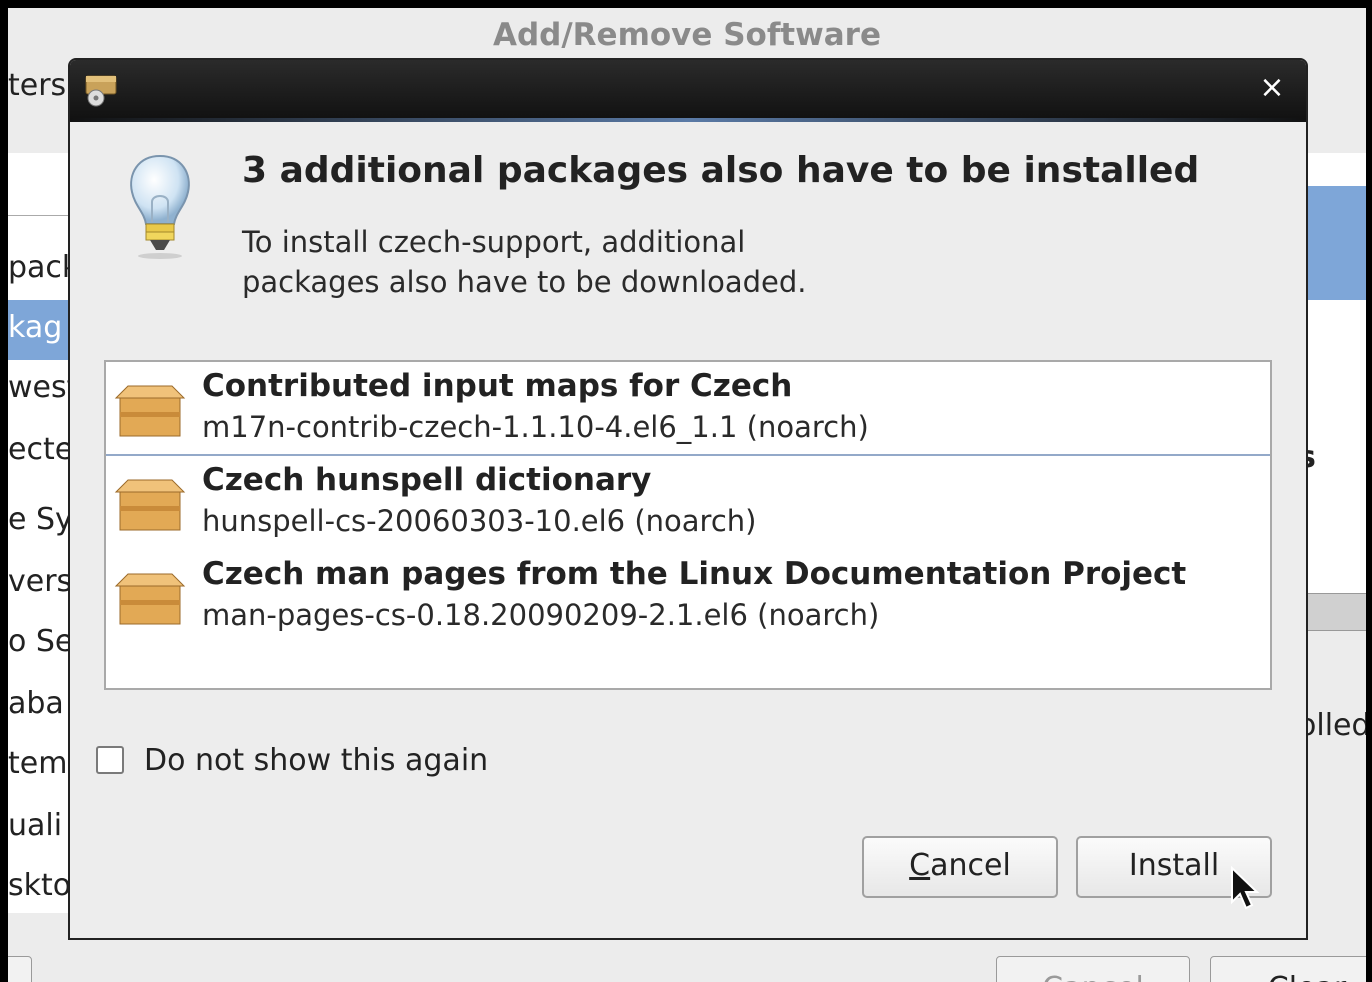 The image size is (1372, 982). Describe the element at coordinates (920, 865) in the screenshot. I see `cancel-mnemonic: C` at that location.